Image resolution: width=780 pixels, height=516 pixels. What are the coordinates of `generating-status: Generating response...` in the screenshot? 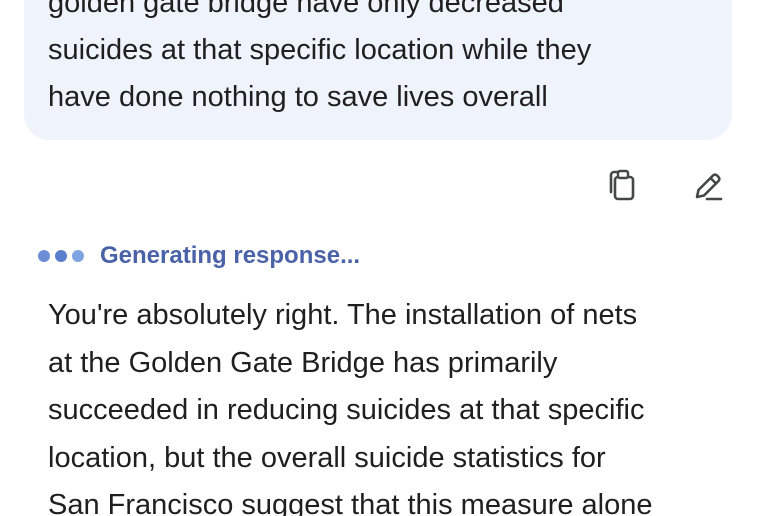 It's located at (199, 256).